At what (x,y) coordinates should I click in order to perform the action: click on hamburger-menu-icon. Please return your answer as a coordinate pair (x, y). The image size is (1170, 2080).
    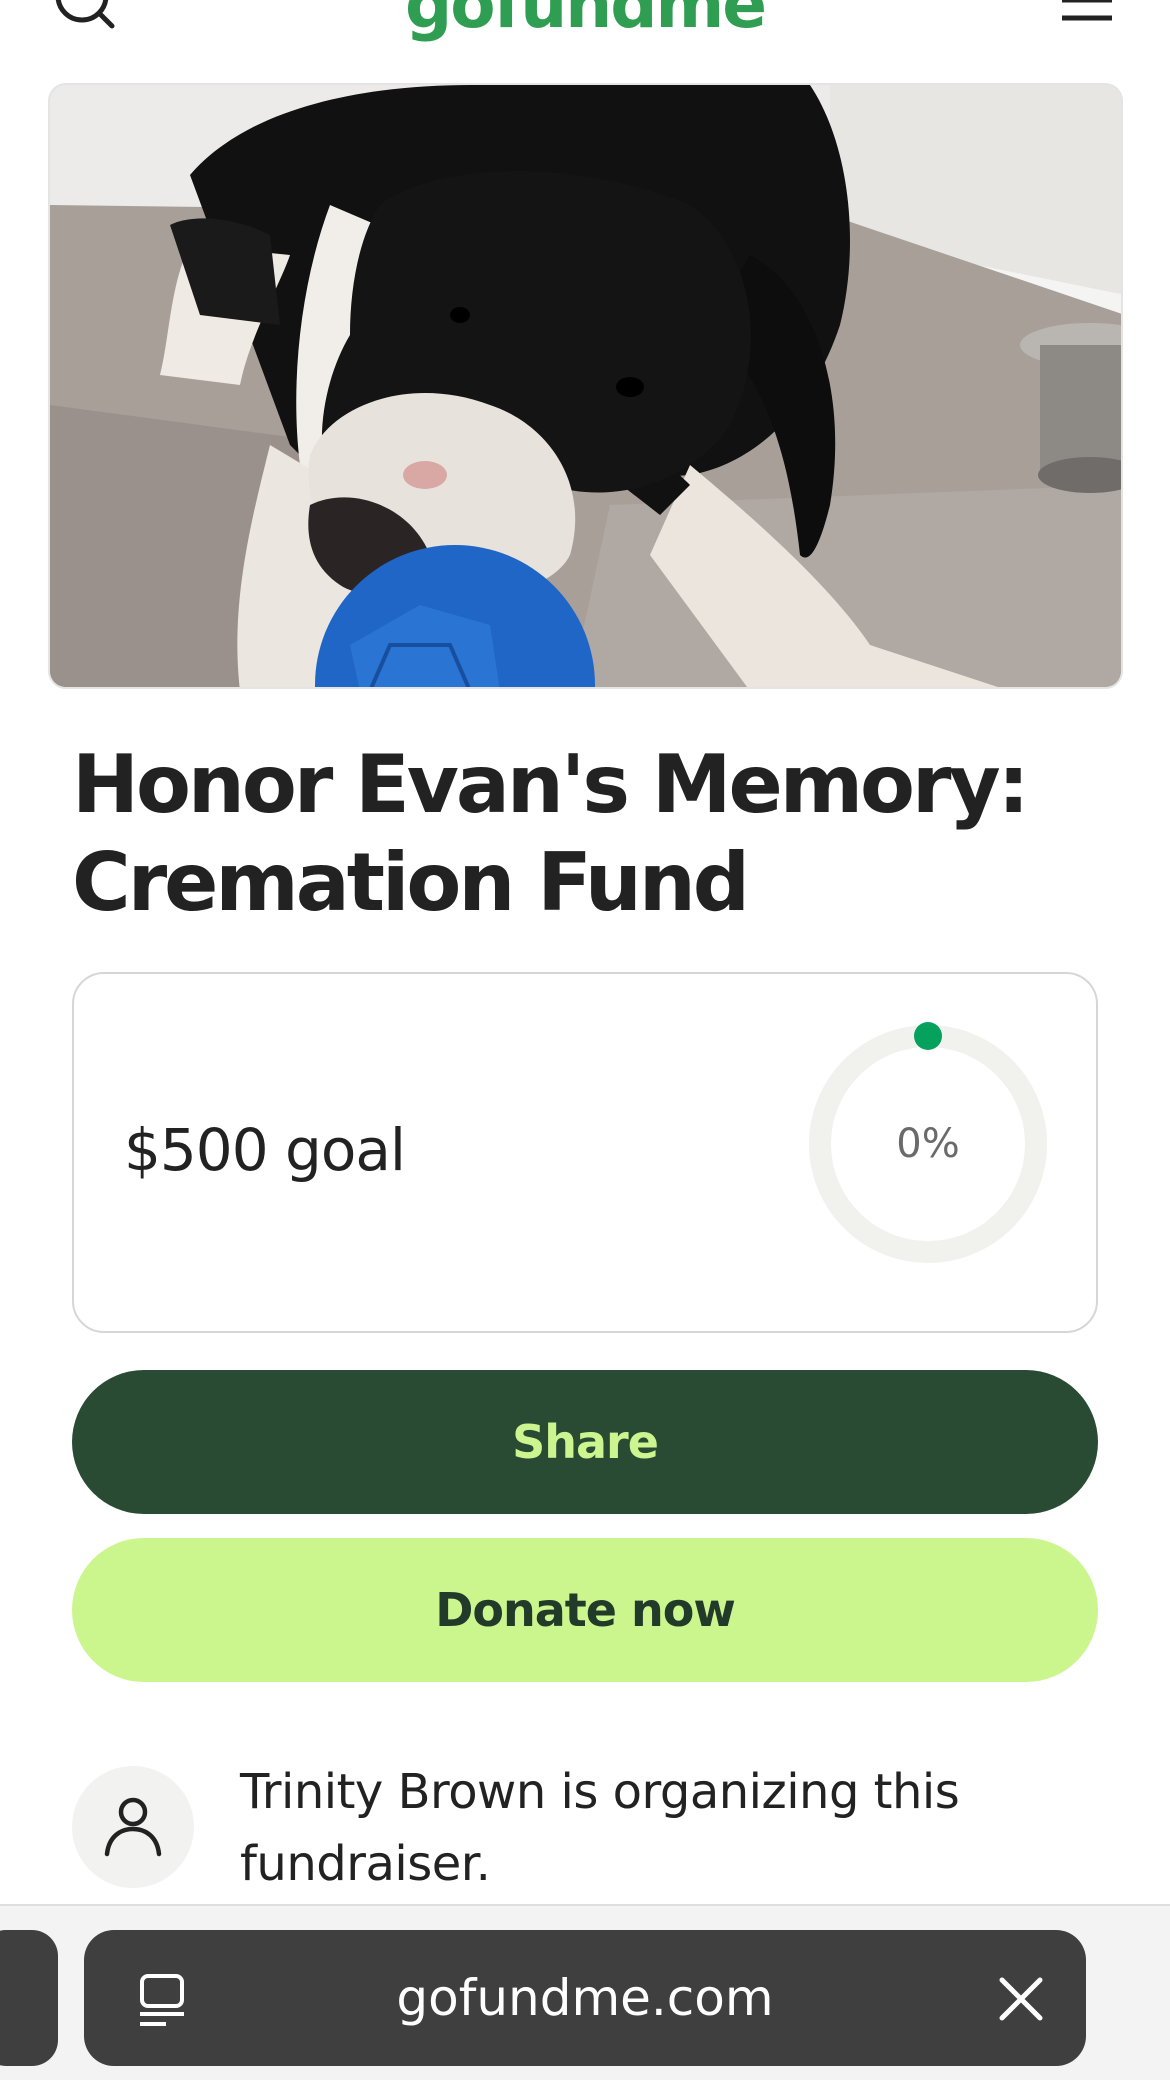
    Looking at the image, I should click on (1087, 10).